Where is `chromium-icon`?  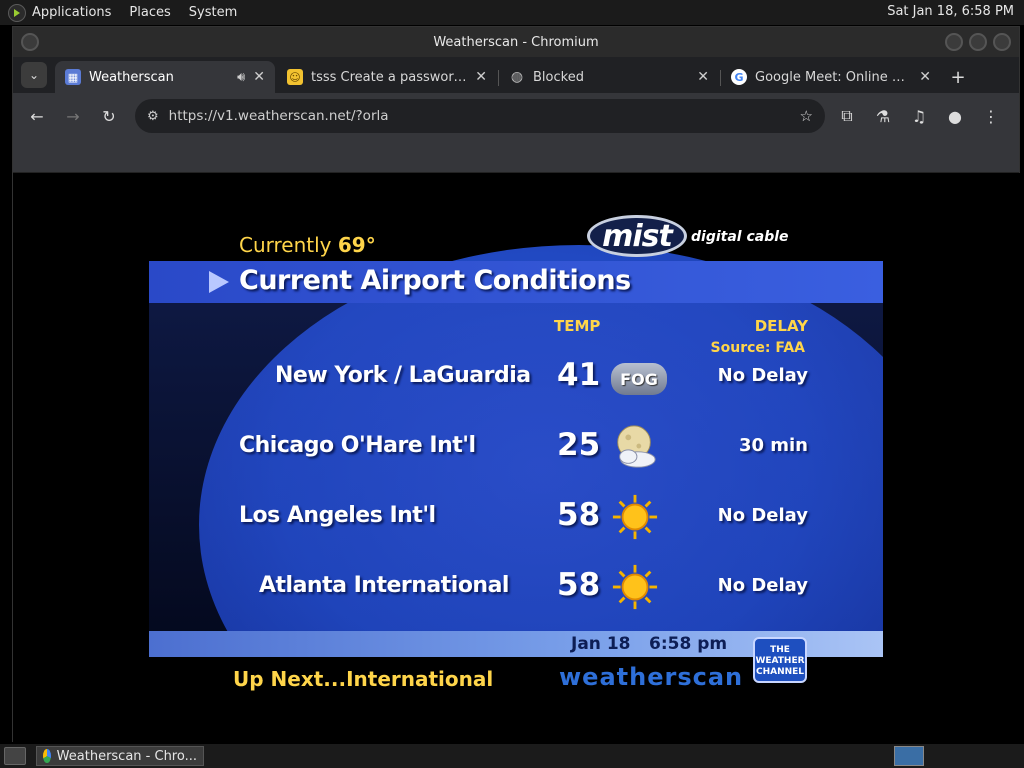 chromium-icon is located at coordinates (47, 756).